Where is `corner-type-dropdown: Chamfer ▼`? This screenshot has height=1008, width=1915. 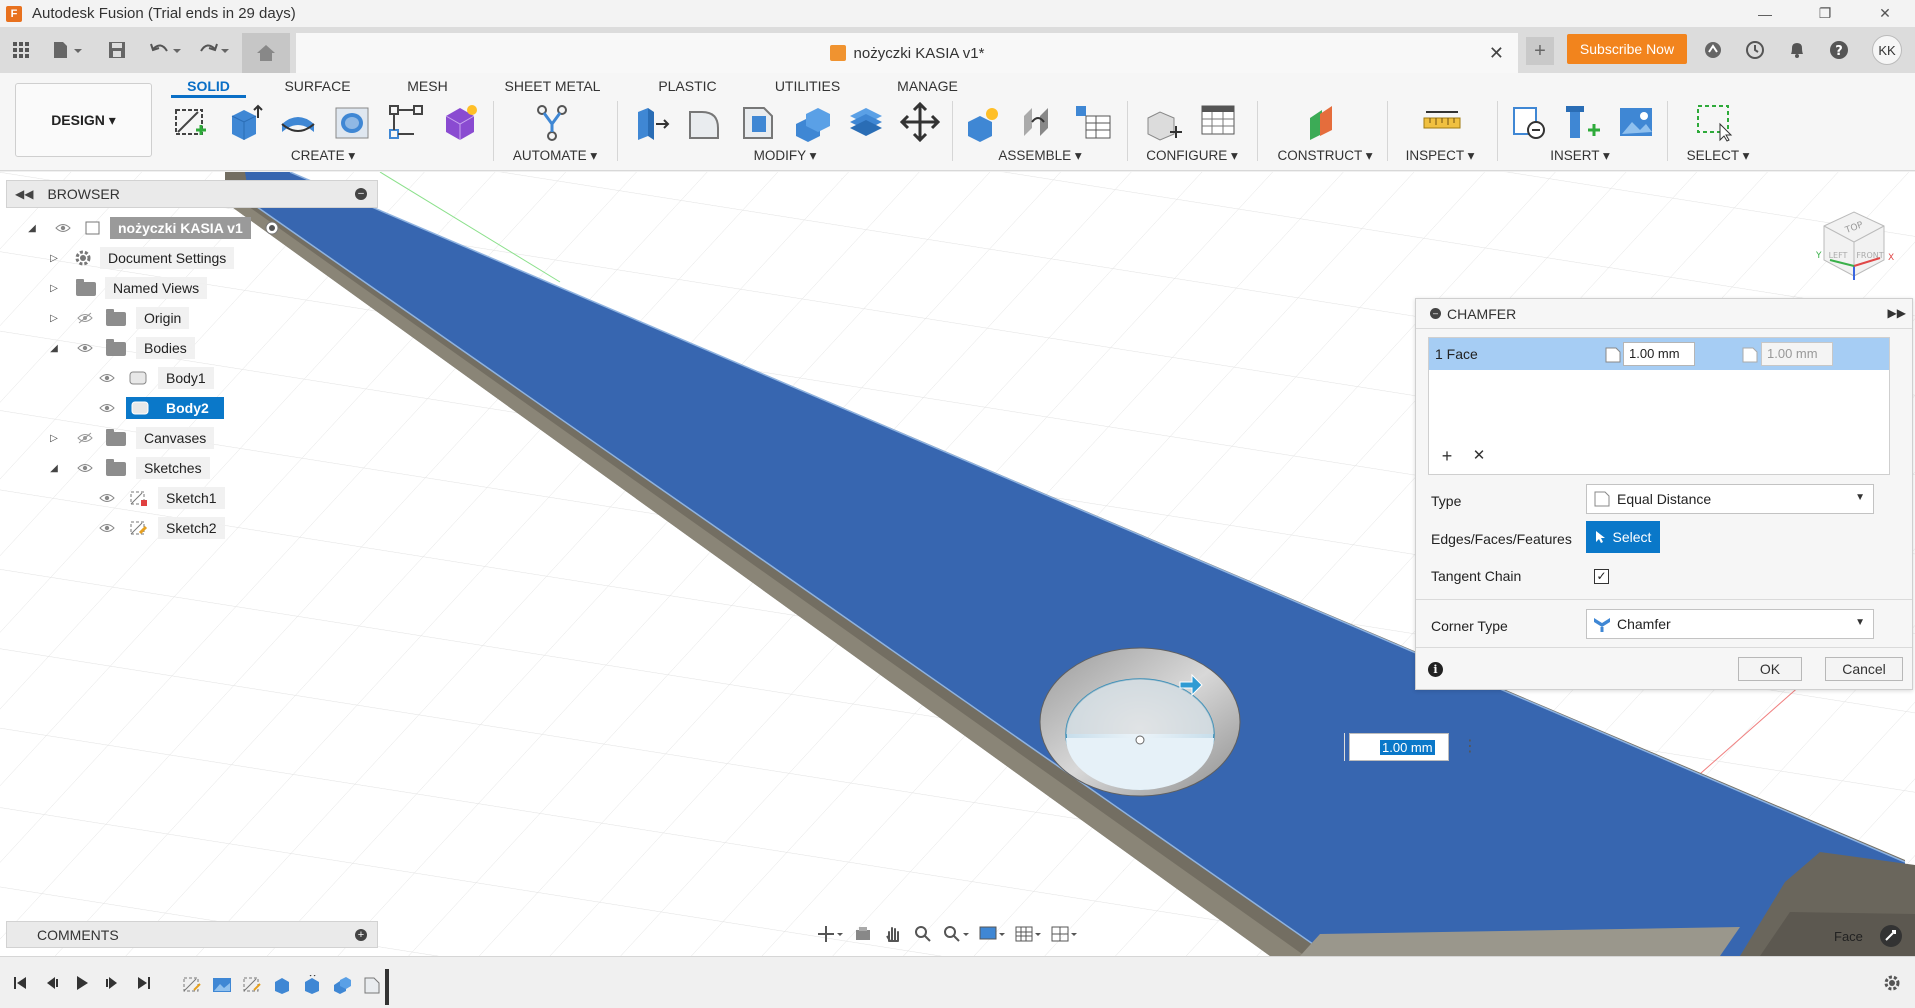 corner-type-dropdown: Chamfer ▼ is located at coordinates (1730, 624).